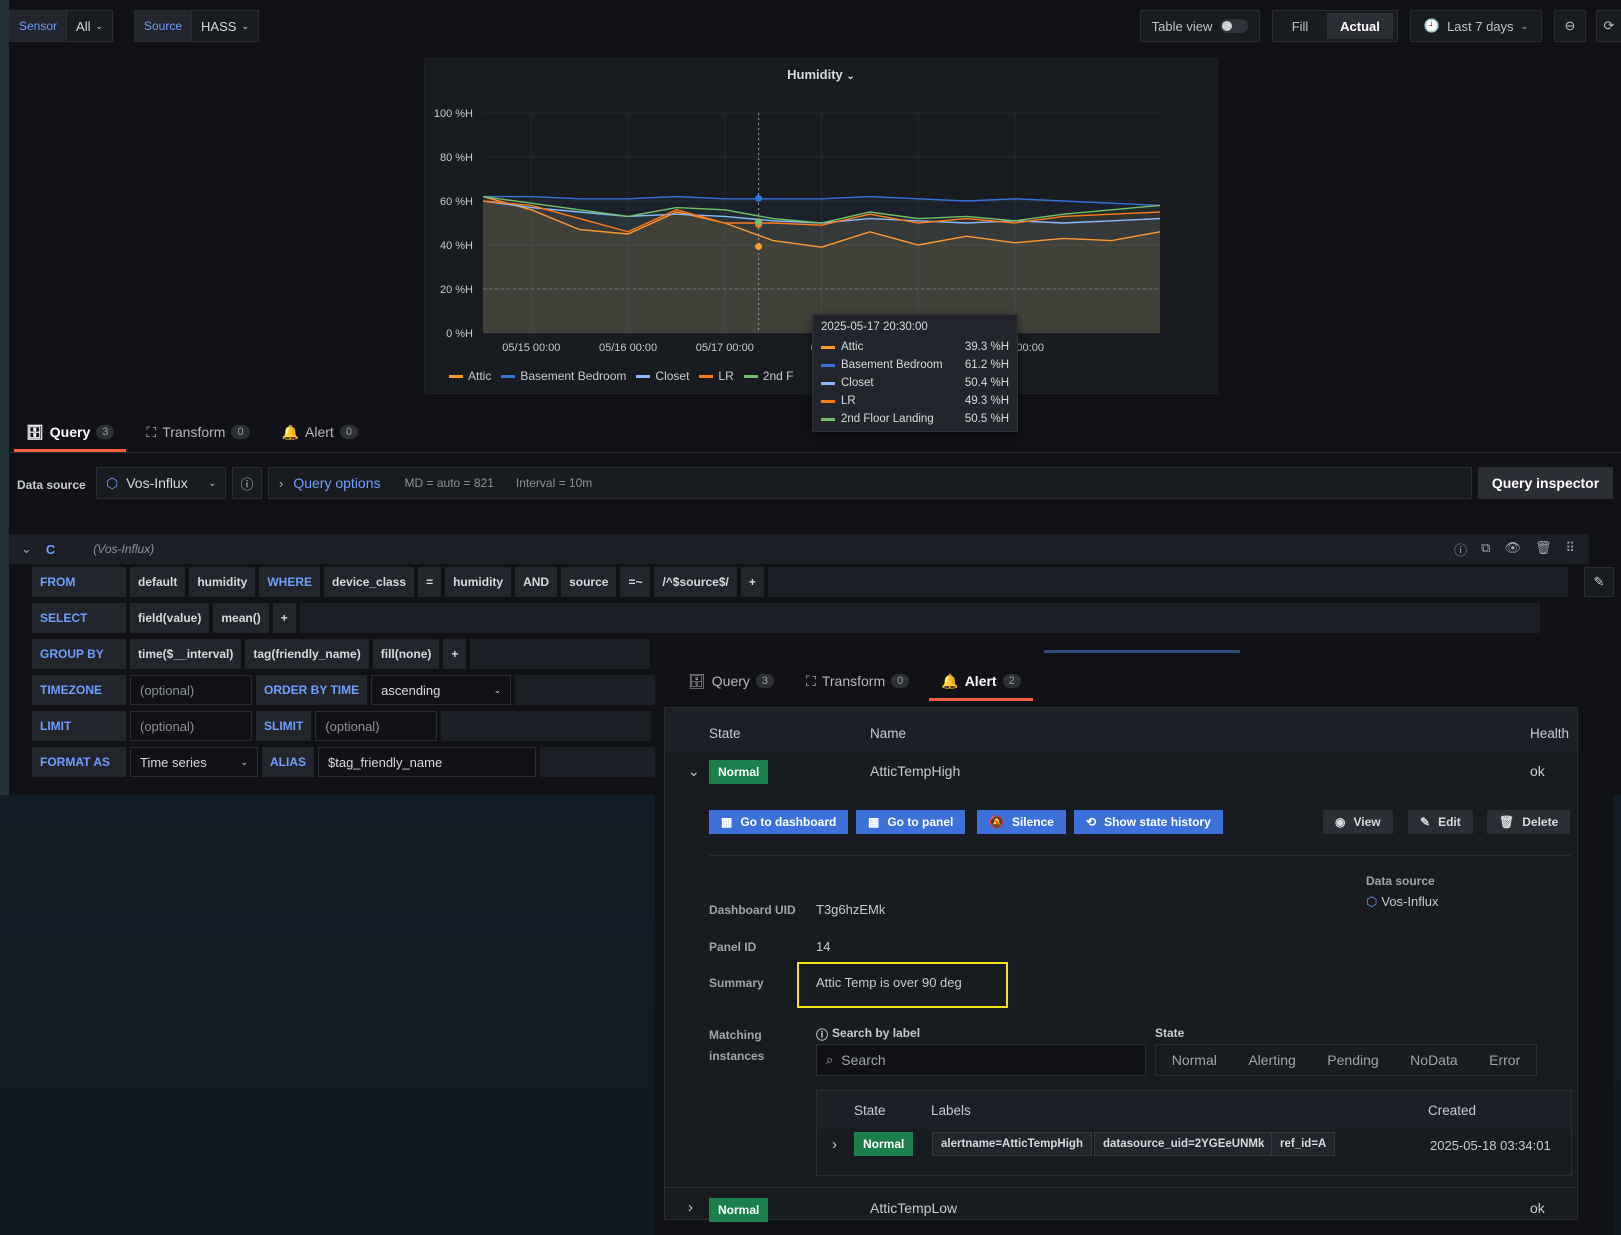 This screenshot has width=1621, height=1235. What do you see at coordinates (1543, 549) in the screenshot?
I see `trash-icon: 🗑` at bounding box center [1543, 549].